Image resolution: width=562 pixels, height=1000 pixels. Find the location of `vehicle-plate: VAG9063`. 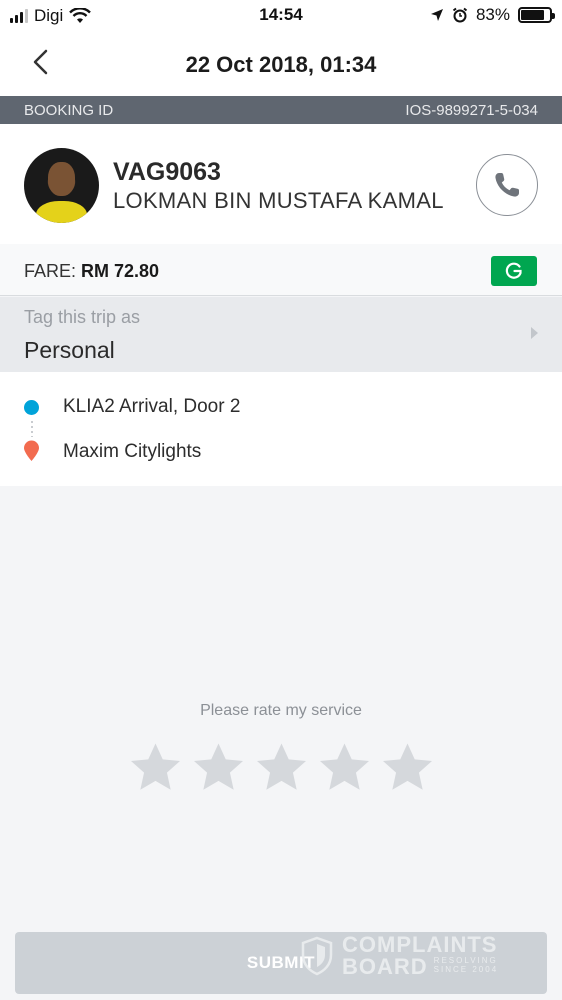

vehicle-plate: VAG9063 is located at coordinates (167, 172).